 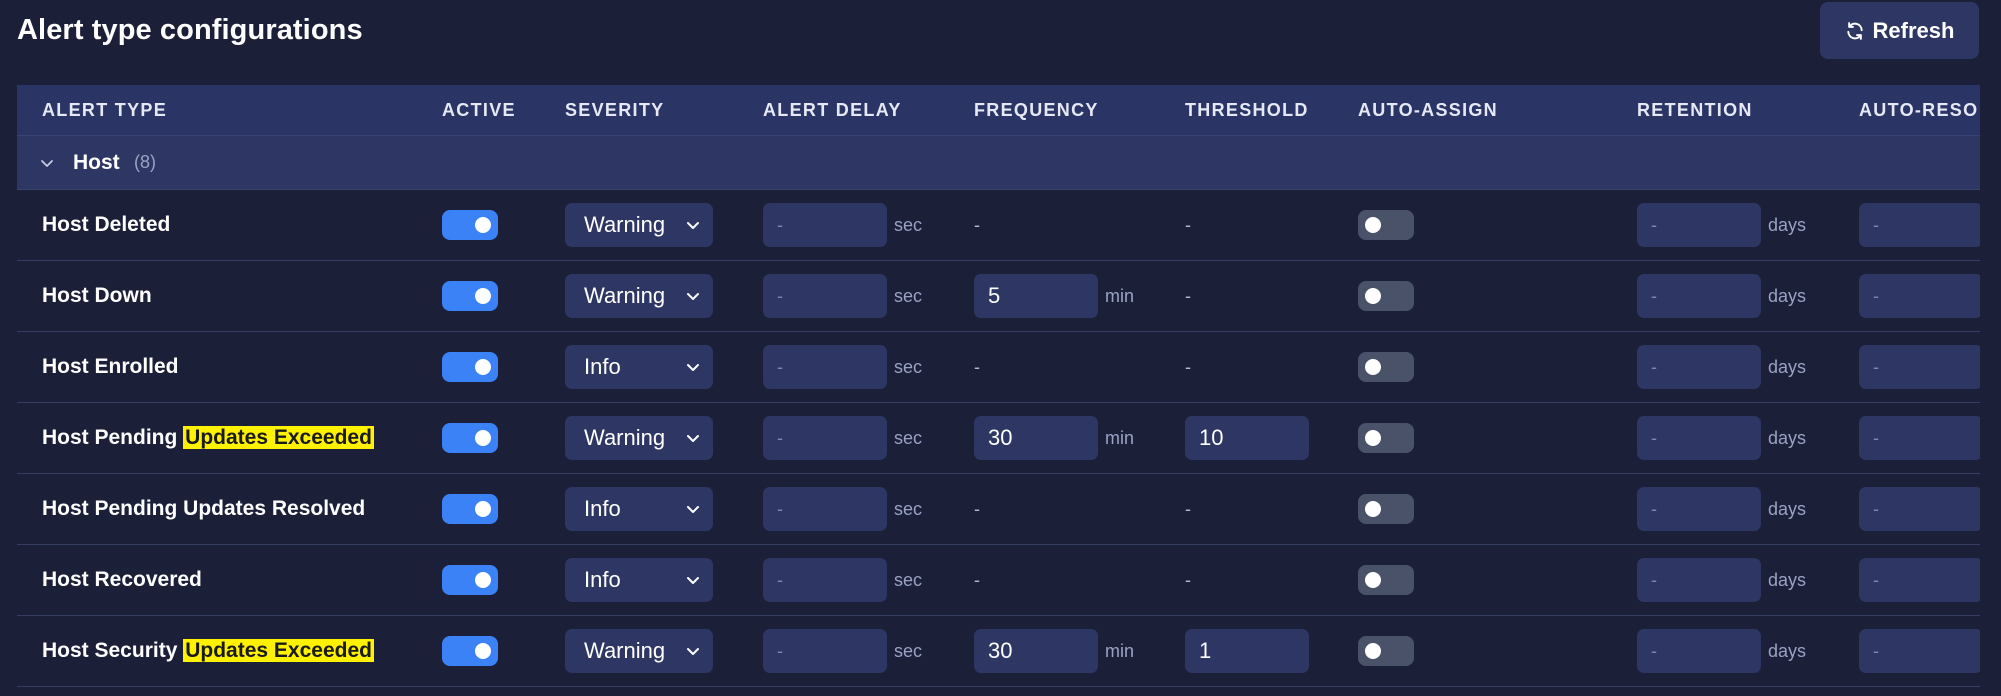 I want to click on alert-type-name-text: Host Deleted, so click(x=106, y=224).